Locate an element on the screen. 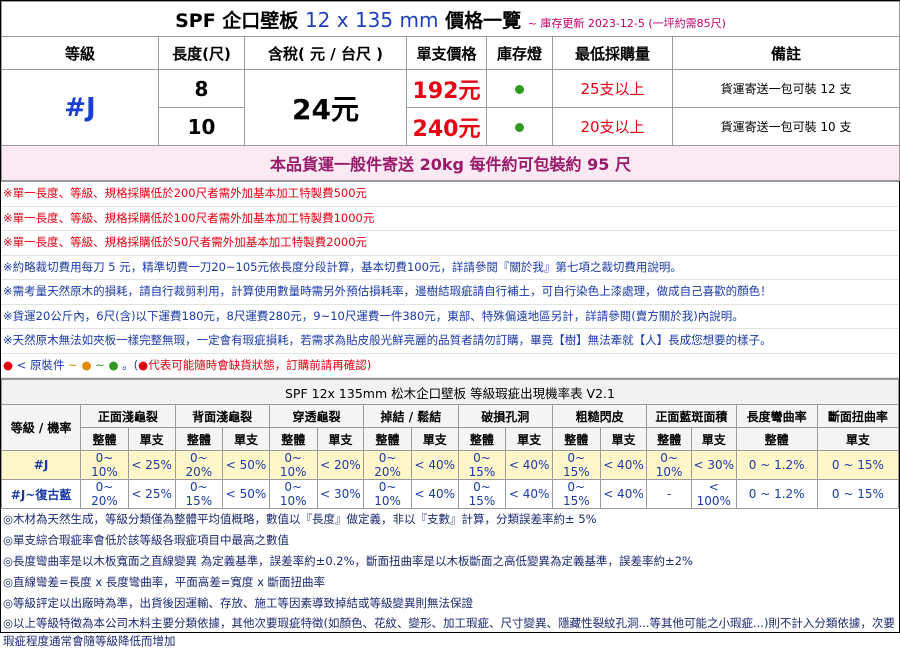 This screenshot has height=650, width=900. shipping-note: 本品貨運一般件寄送 20kg 每件約可包裝約 95 尺 is located at coordinates (450, 163).